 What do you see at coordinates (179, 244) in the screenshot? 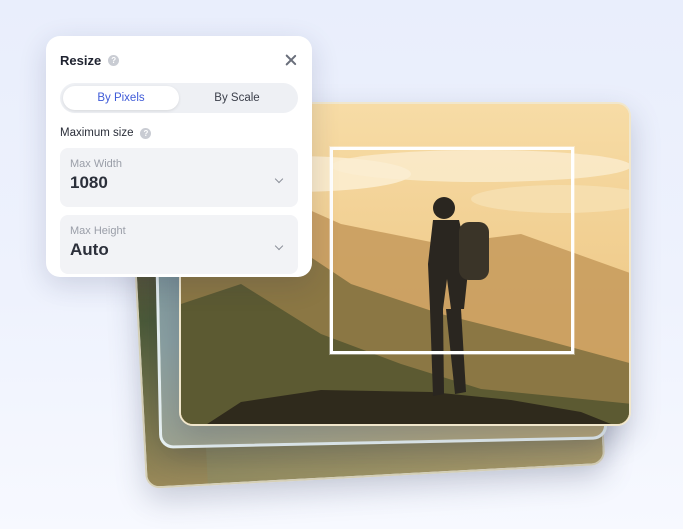
I see `max-height-select: Max Height Auto` at bounding box center [179, 244].